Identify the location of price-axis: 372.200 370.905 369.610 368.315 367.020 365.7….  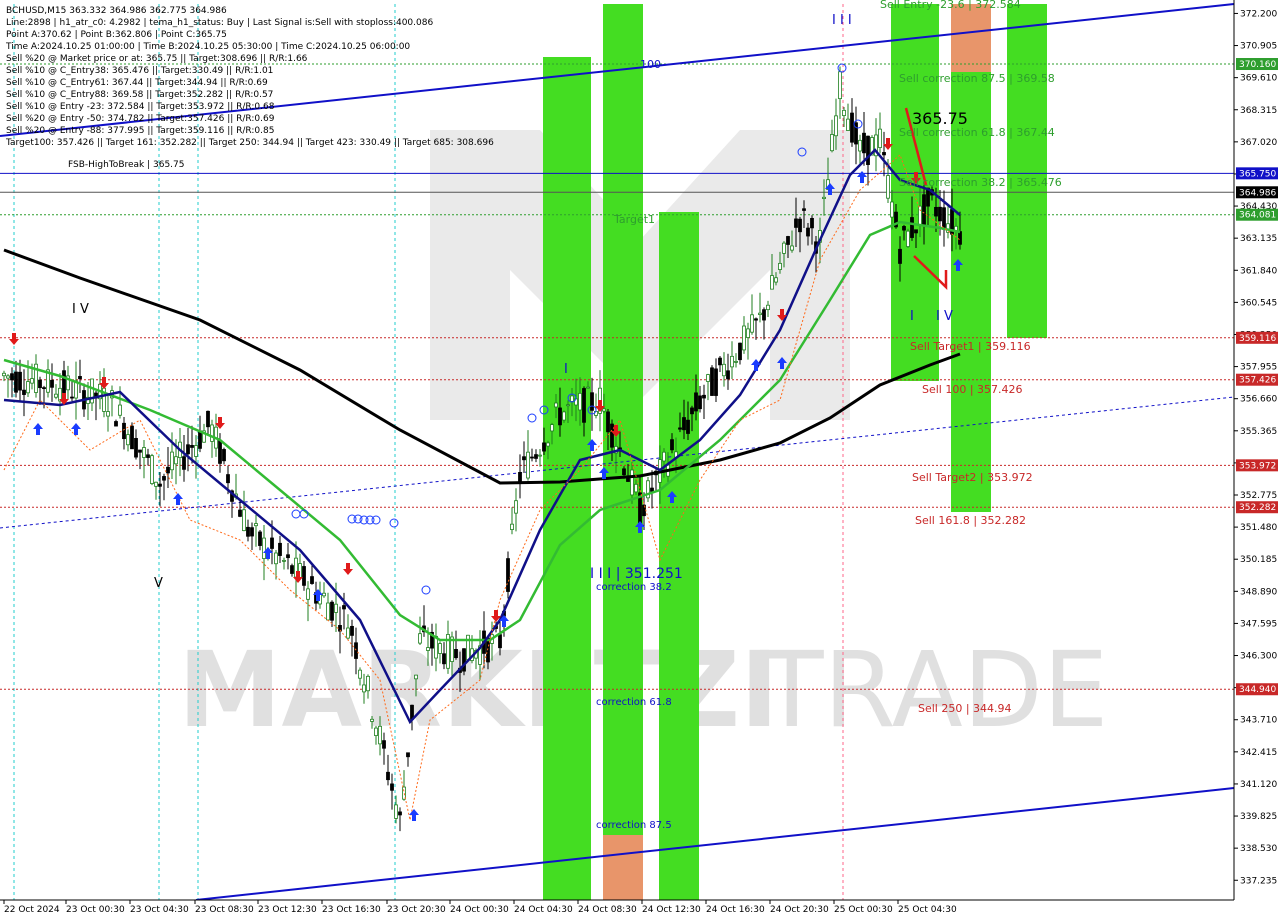
(1256, 450).